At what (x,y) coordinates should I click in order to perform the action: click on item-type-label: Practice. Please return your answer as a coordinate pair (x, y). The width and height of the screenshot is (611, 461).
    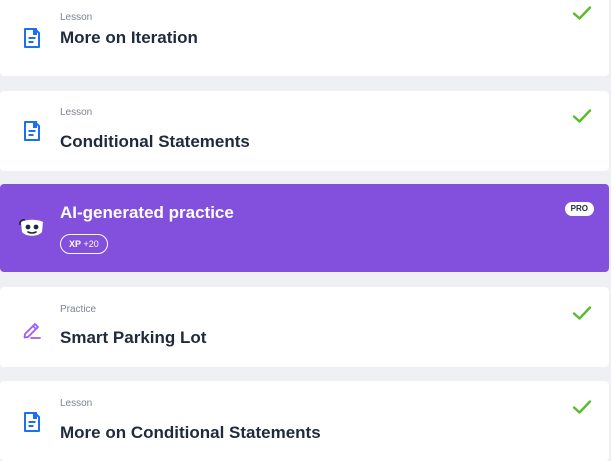
    Looking at the image, I should click on (78, 309).